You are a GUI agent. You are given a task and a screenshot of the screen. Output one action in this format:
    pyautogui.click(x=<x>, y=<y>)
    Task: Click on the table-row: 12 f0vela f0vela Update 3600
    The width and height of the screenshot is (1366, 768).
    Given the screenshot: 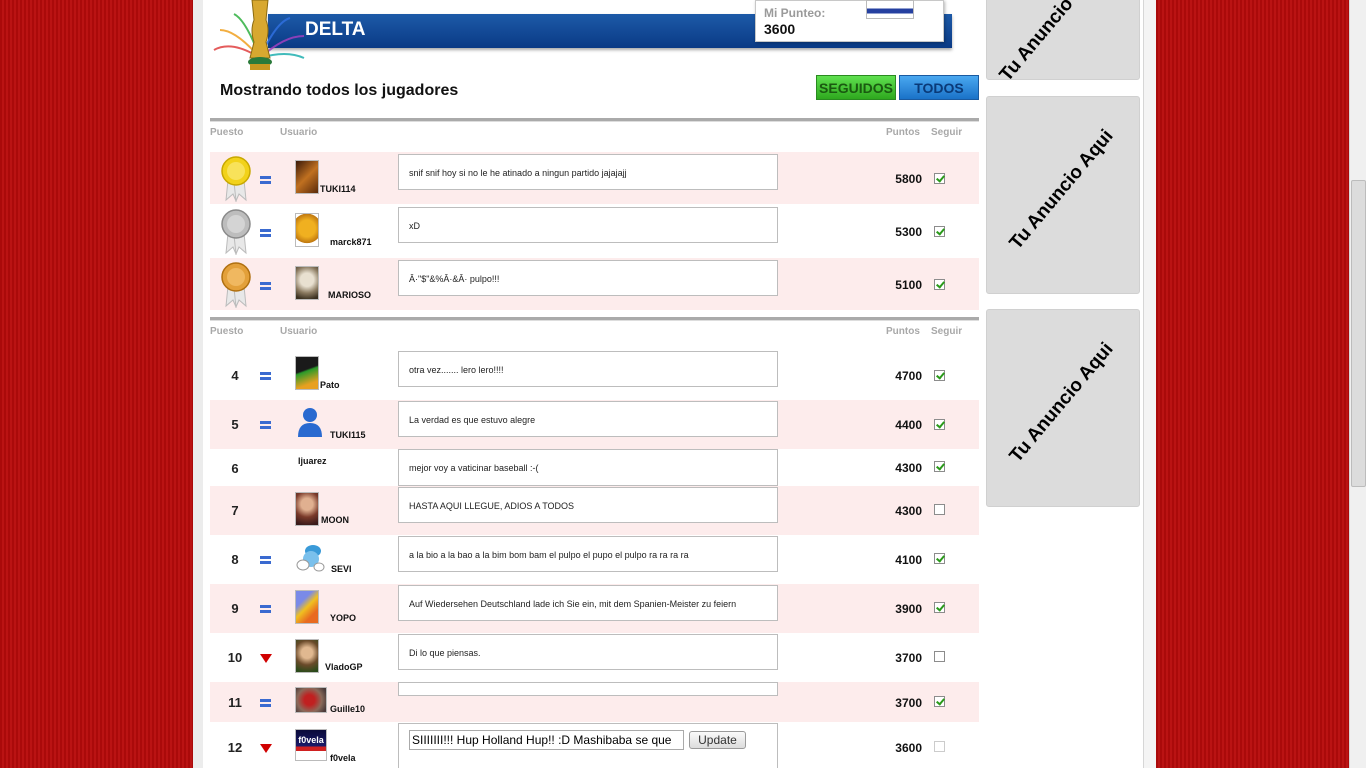 What is the action you would take?
    pyautogui.click(x=594, y=745)
    